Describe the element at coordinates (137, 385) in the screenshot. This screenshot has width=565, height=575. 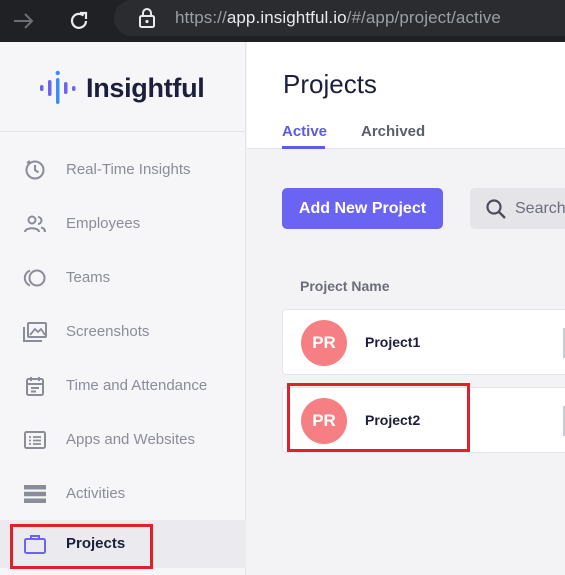
I see `sidebar-item-label: Time and Attendance` at that location.